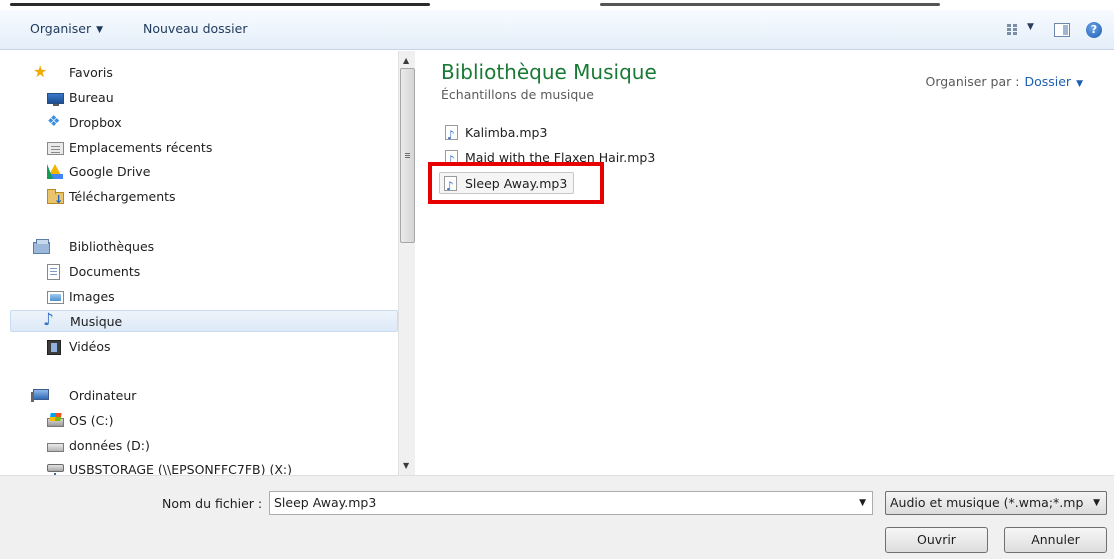 The height and width of the screenshot is (559, 1114). What do you see at coordinates (91, 72) in the screenshot?
I see `nav-favorites-label: Favoris` at bounding box center [91, 72].